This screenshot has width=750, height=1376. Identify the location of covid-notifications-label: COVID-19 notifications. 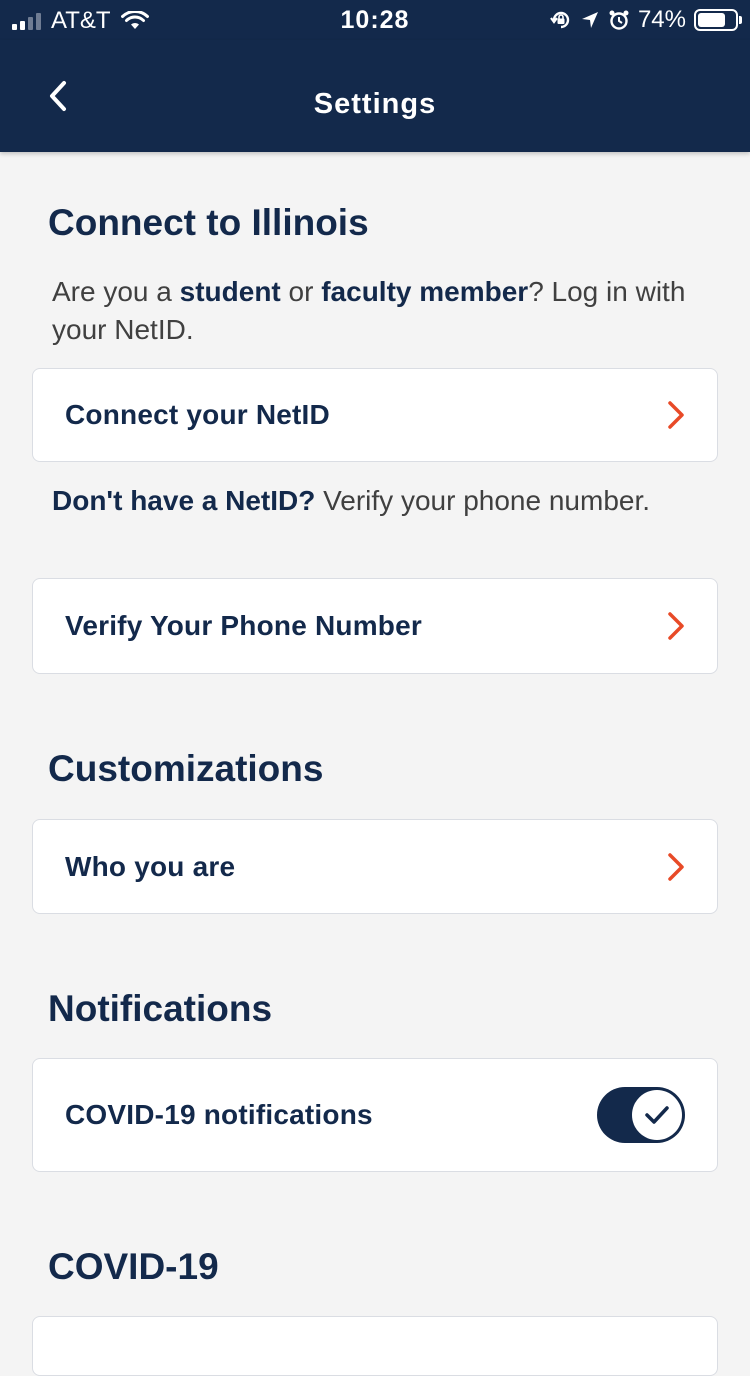
(219, 1114).